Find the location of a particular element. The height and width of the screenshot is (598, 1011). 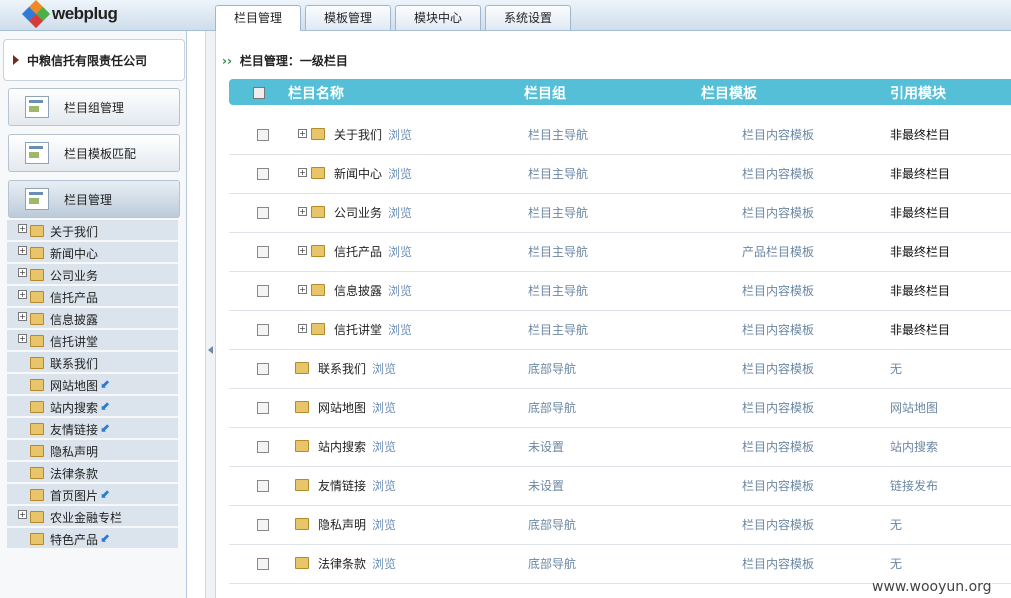

sidebar-tree-label: 隐私声明 is located at coordinates (74, 452).